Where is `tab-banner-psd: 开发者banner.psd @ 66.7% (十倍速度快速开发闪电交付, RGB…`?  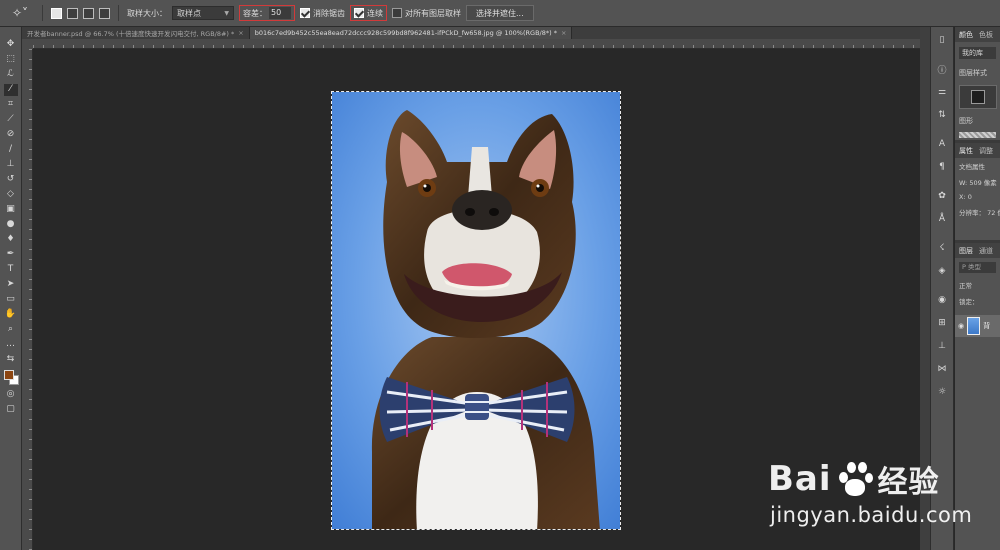 tab-banner-psd: 开发者banner.psd @ 66.7% (十倍速度快速开发闪电交付, RGB… is located at coordinates (136, 33).